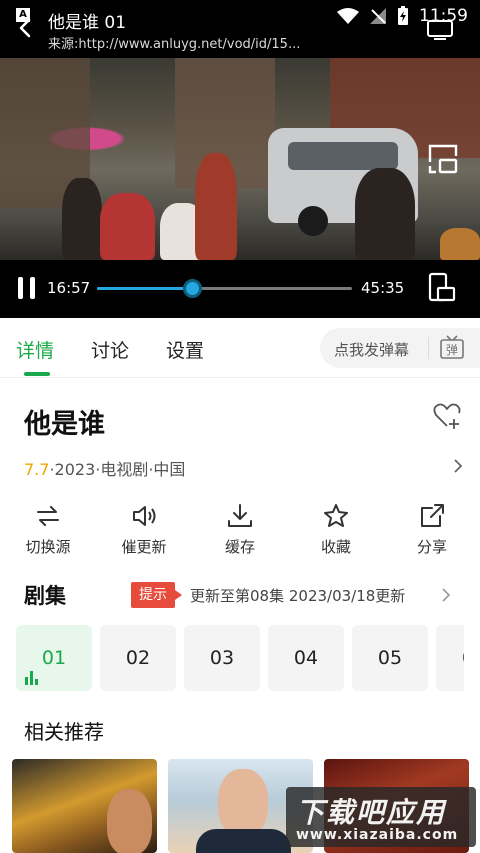  I want to click on episode-item: 03, so click(222, 658).